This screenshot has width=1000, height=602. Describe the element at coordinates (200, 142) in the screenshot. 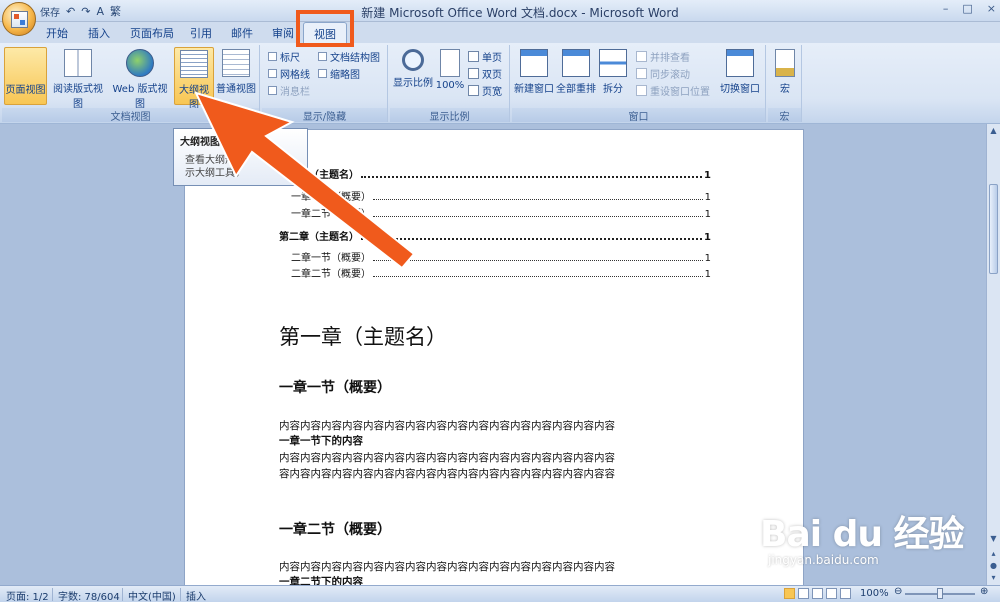

I see `tooltip-title: 大纲视图` at that location.